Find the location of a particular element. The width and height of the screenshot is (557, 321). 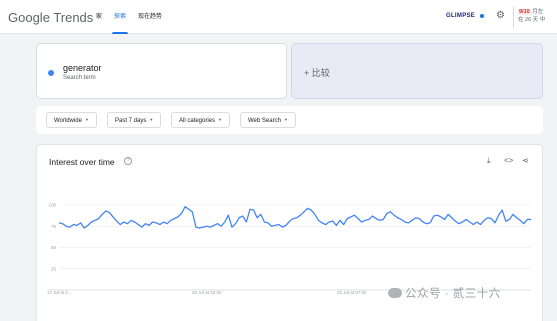

search-term-card: generator Search term is located at coordinates (161, 71).